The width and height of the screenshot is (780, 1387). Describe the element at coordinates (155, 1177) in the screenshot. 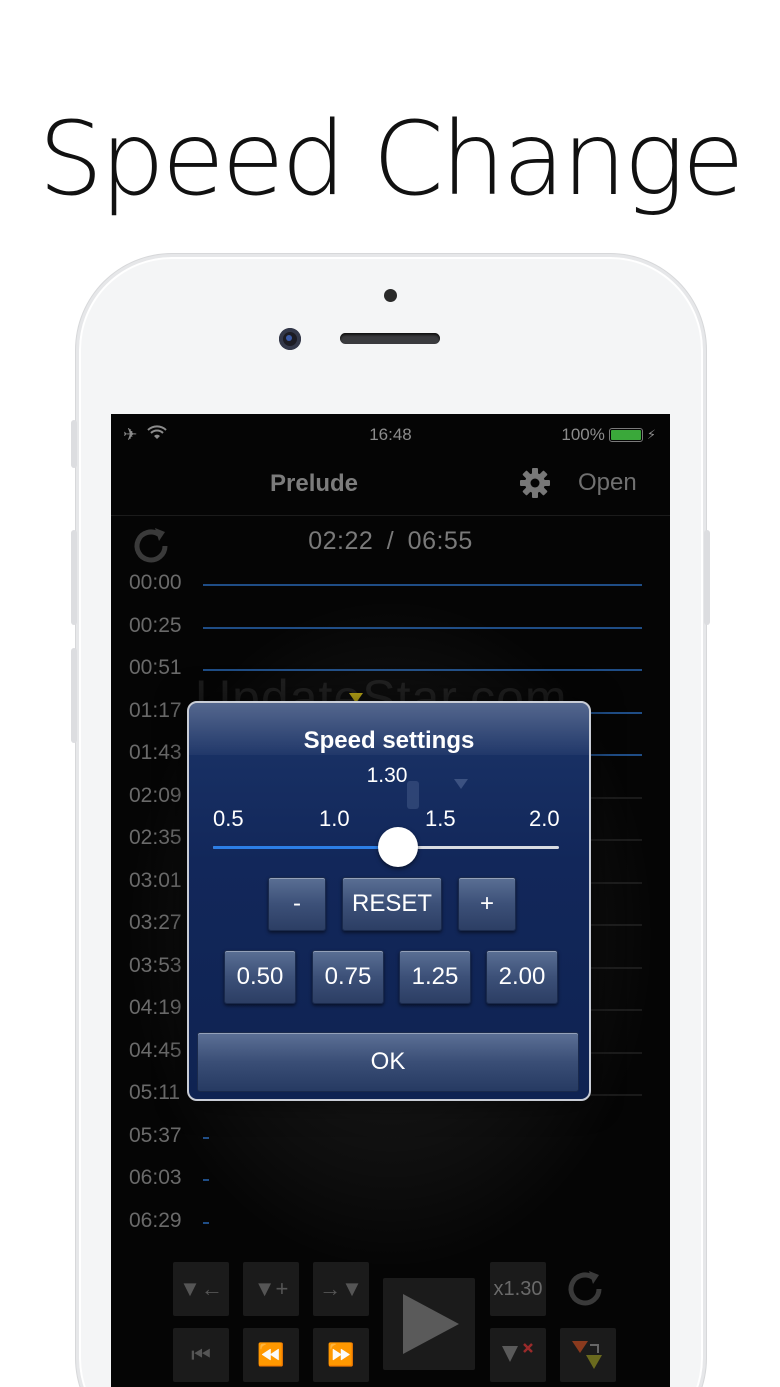

I see `timeline-time-label: 06:03` at that location.